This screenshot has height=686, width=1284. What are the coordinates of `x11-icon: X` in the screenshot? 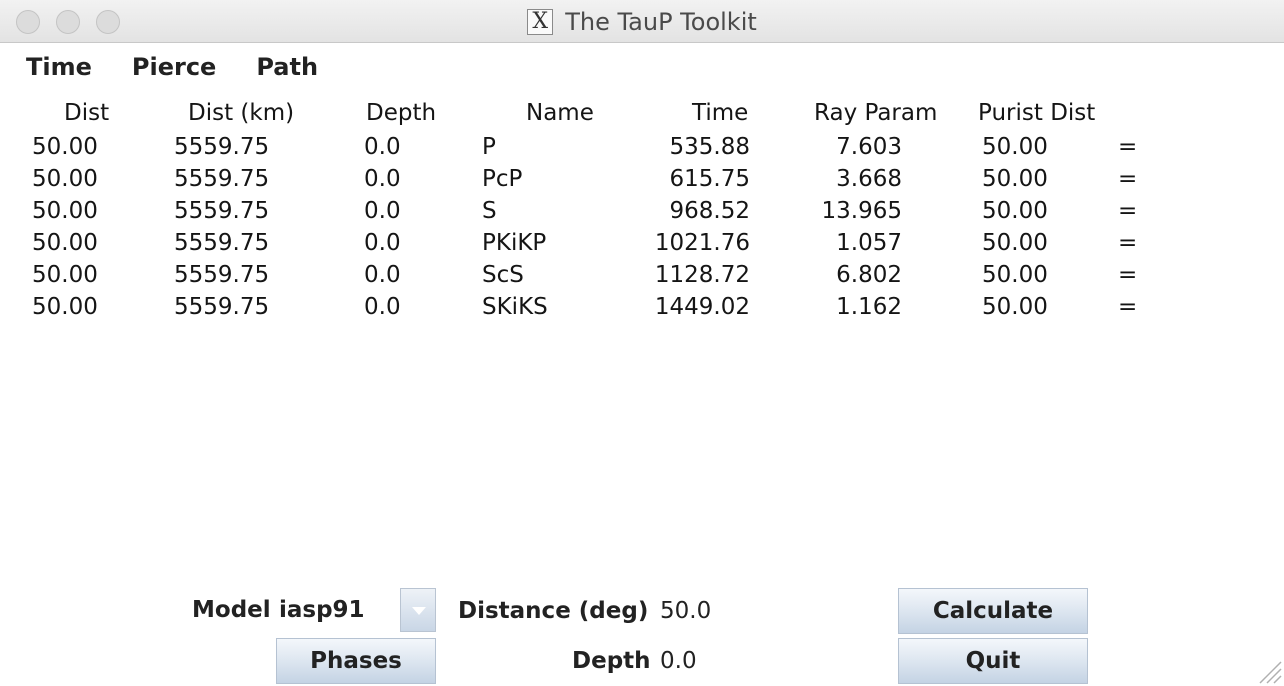 It's located at (540, 21).